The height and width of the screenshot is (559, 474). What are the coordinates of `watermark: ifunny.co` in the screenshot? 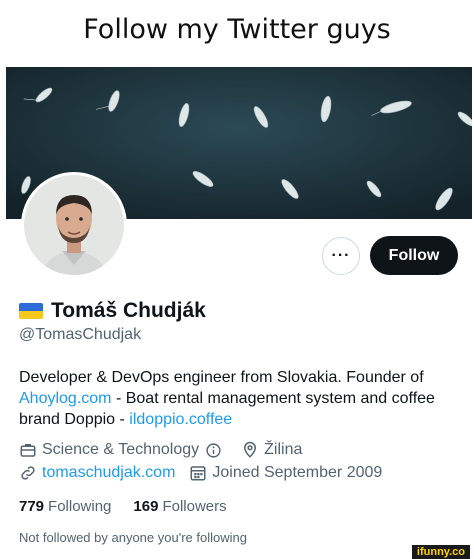 It's located at (440, 552).